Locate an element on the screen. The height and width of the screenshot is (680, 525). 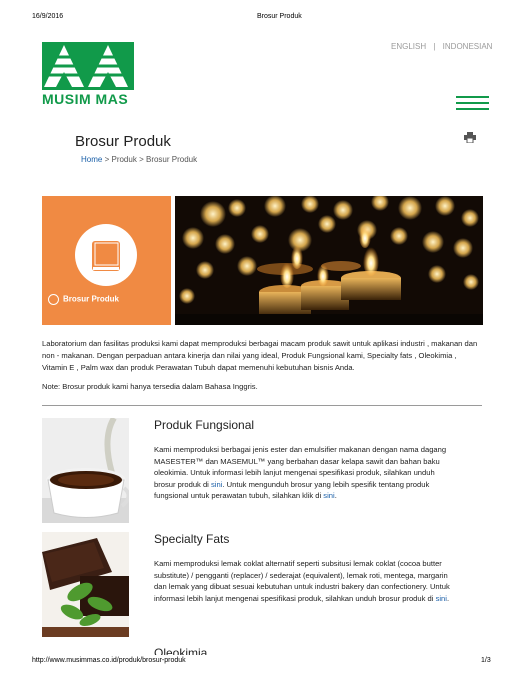
section-title-produk-fungsional: Produk Fungsional is located at coordinates (204, 425).